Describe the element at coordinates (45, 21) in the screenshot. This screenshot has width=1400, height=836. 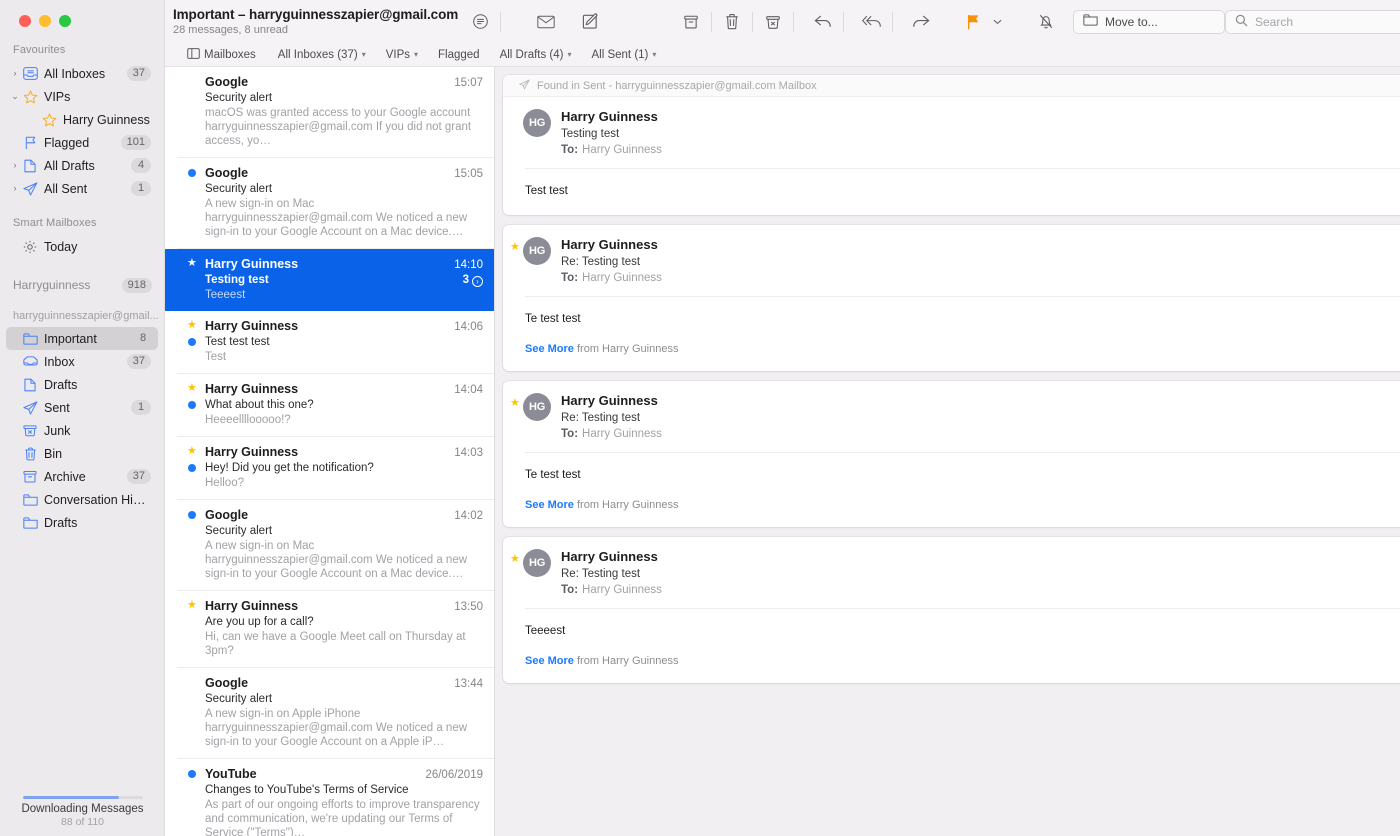
I see `minimise-window-button` at that location.